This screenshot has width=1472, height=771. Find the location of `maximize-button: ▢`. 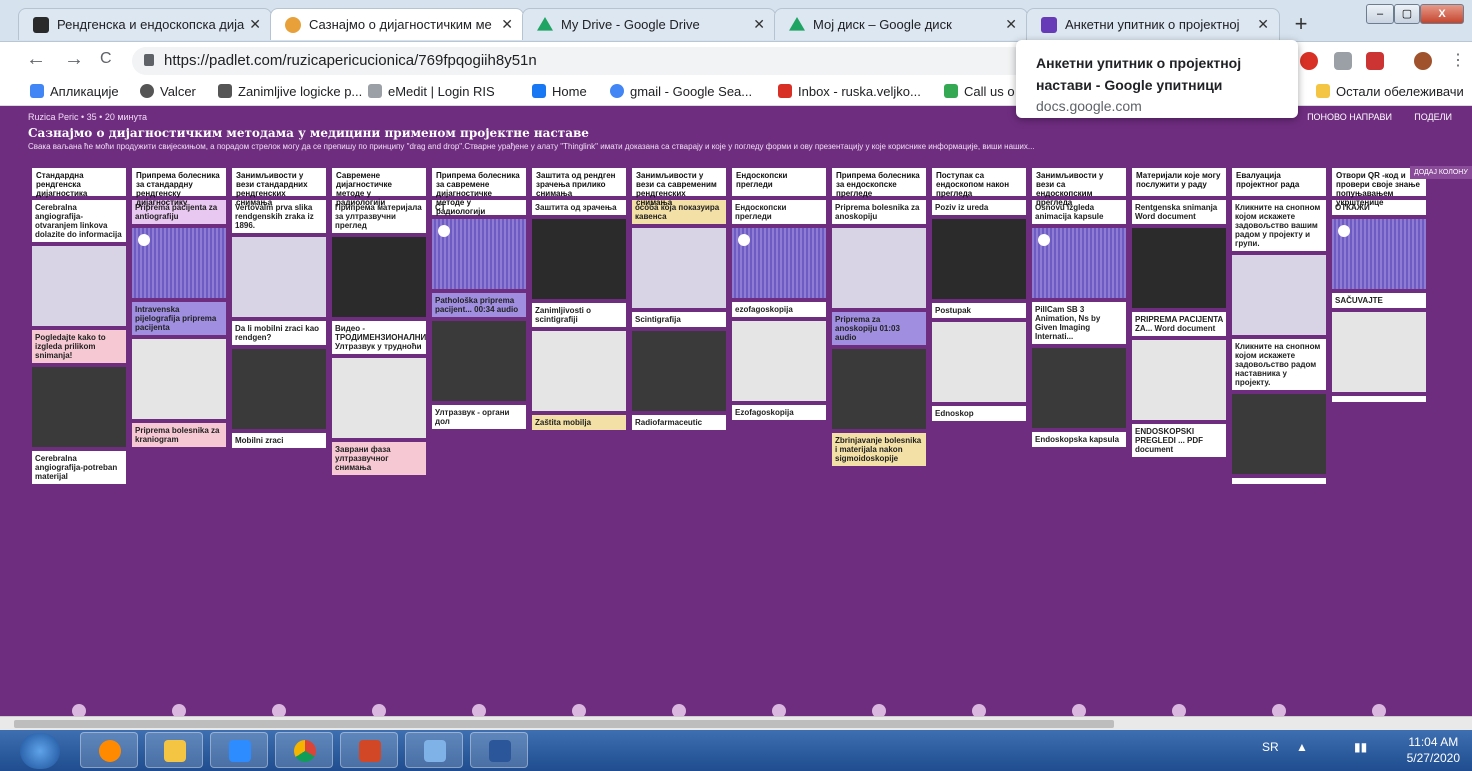

maximize-button: ▢ is located at coordinates (1407, 14).